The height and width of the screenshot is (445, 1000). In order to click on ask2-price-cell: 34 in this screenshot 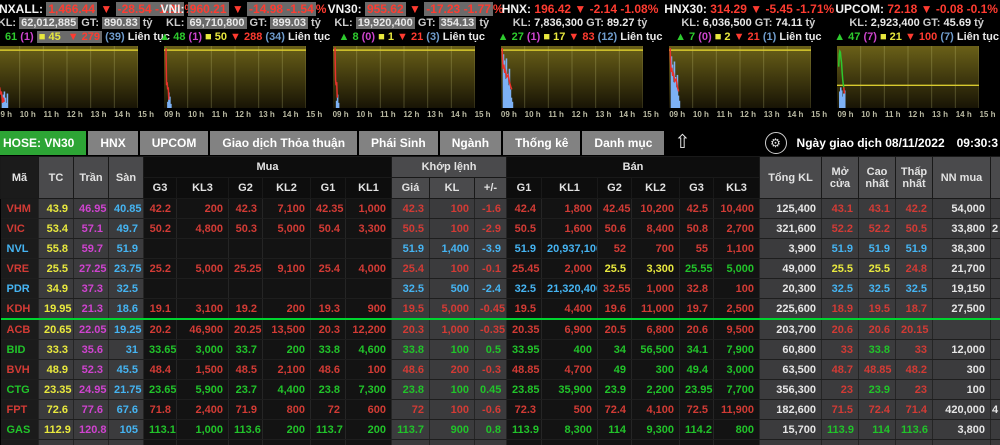, I will do `click(615, 349)`.